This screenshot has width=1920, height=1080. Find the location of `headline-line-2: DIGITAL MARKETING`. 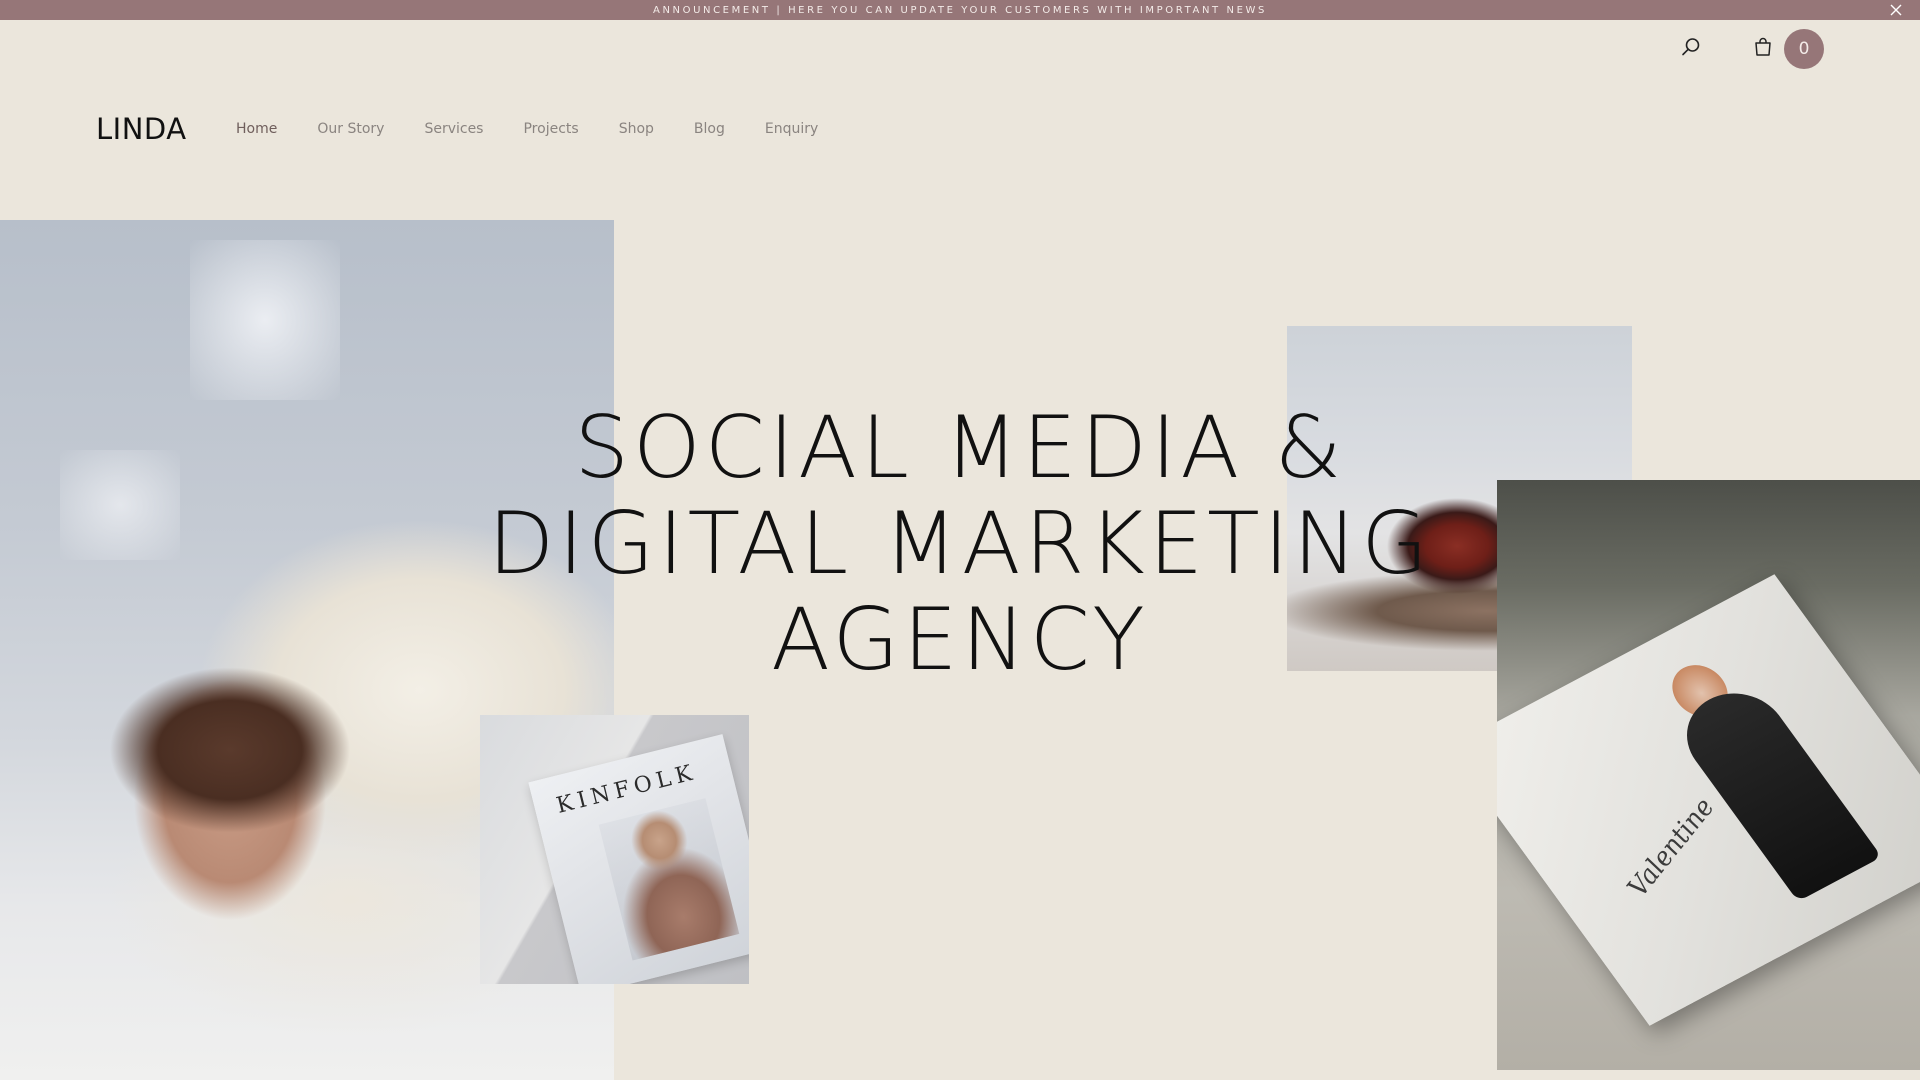

headline-line-2: DIGITAL MARKETING is located at coordinates (960, 544).